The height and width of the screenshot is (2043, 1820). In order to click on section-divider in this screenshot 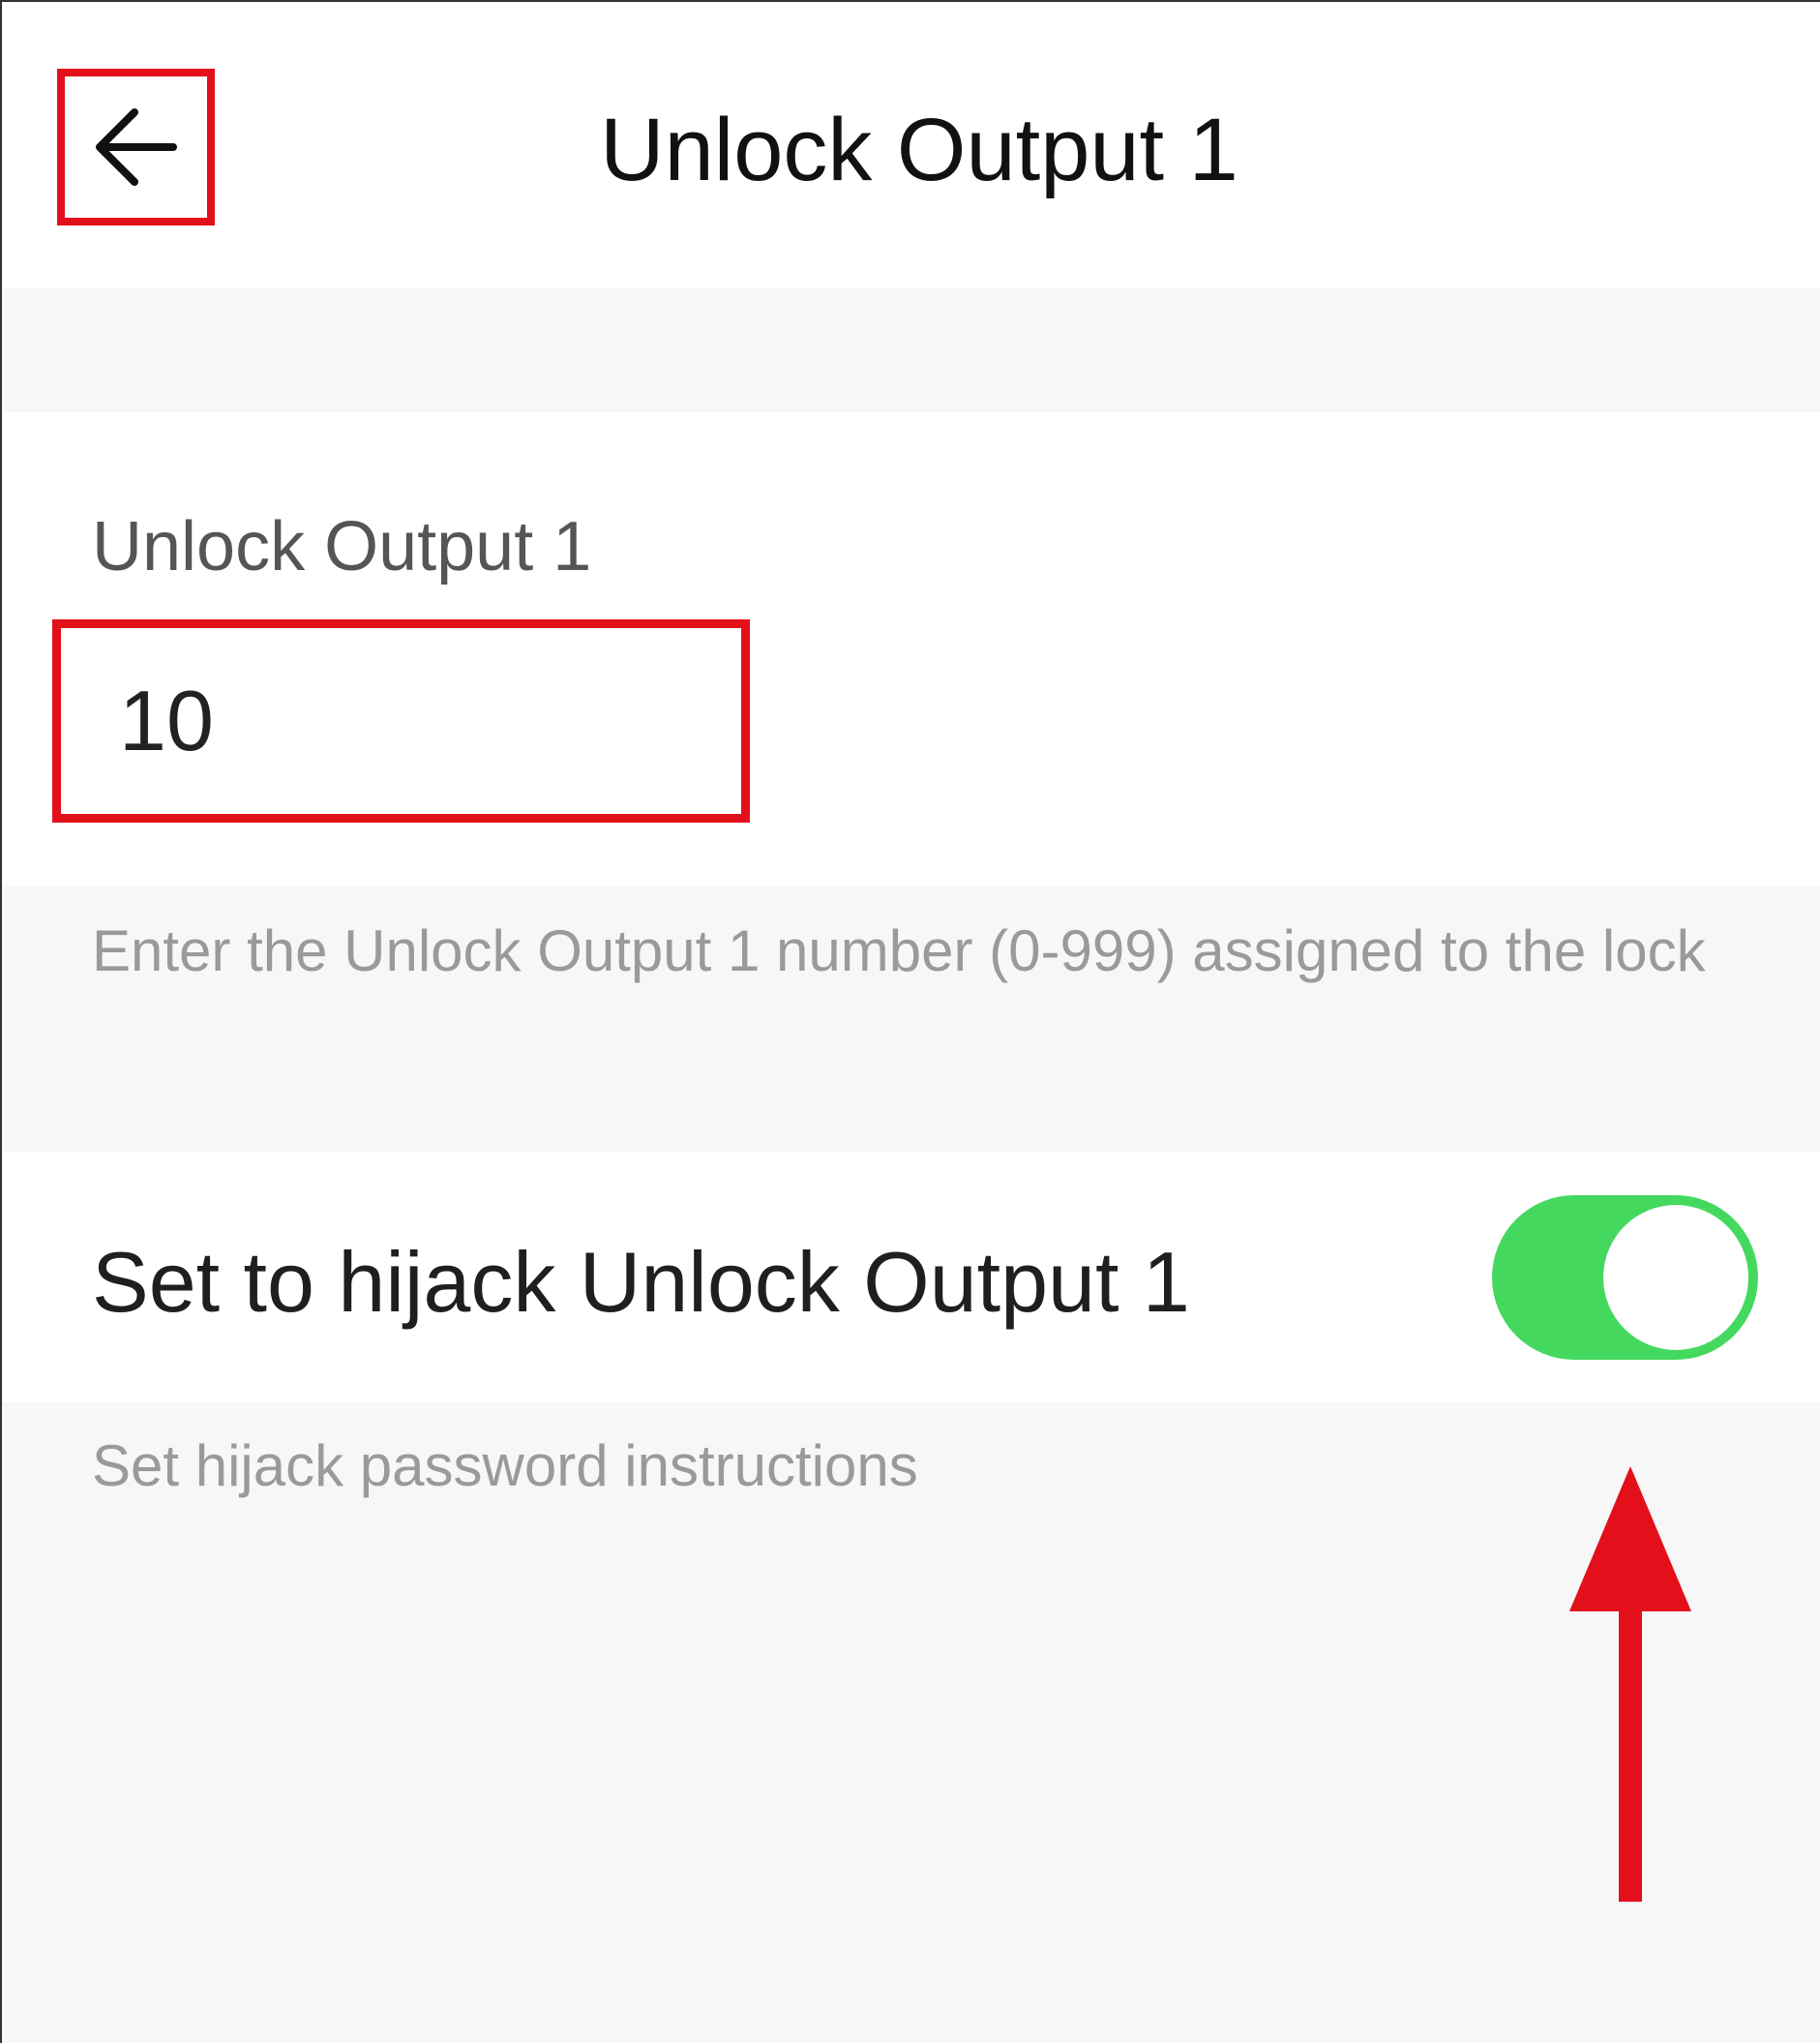, I will do `click(910, 350)`.